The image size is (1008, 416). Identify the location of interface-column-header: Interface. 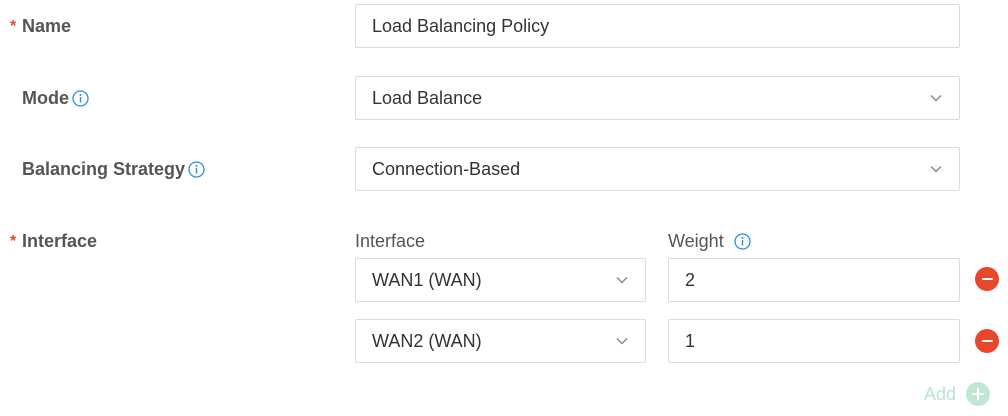
(390, 241).